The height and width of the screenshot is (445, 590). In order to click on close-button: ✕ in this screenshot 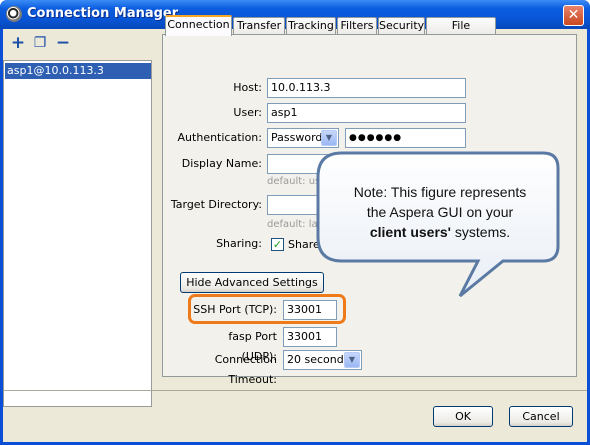, I will do `click(573, 15)`.